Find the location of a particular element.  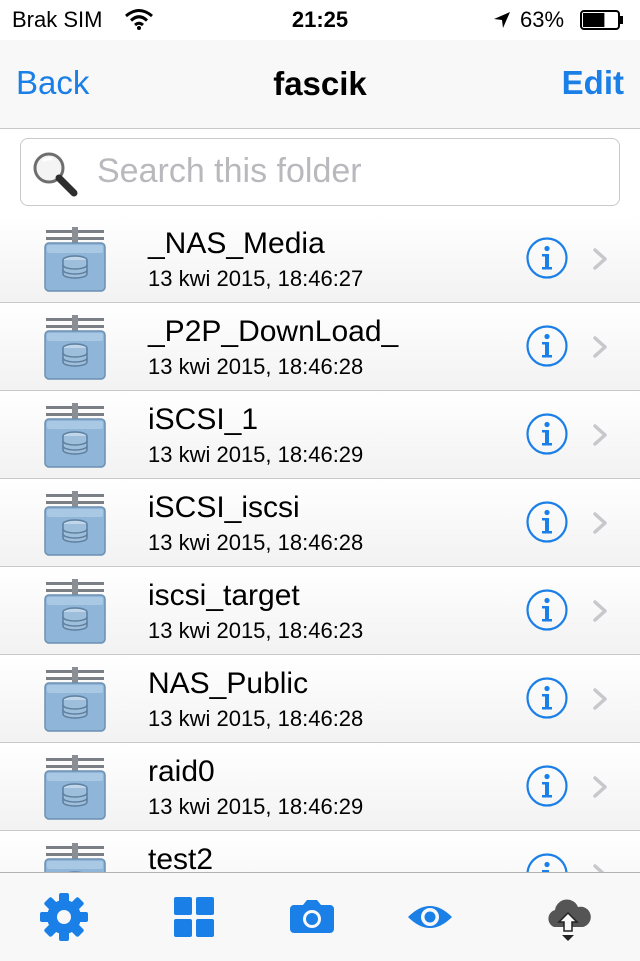

tab-bar is located at coordinates (320, 916).